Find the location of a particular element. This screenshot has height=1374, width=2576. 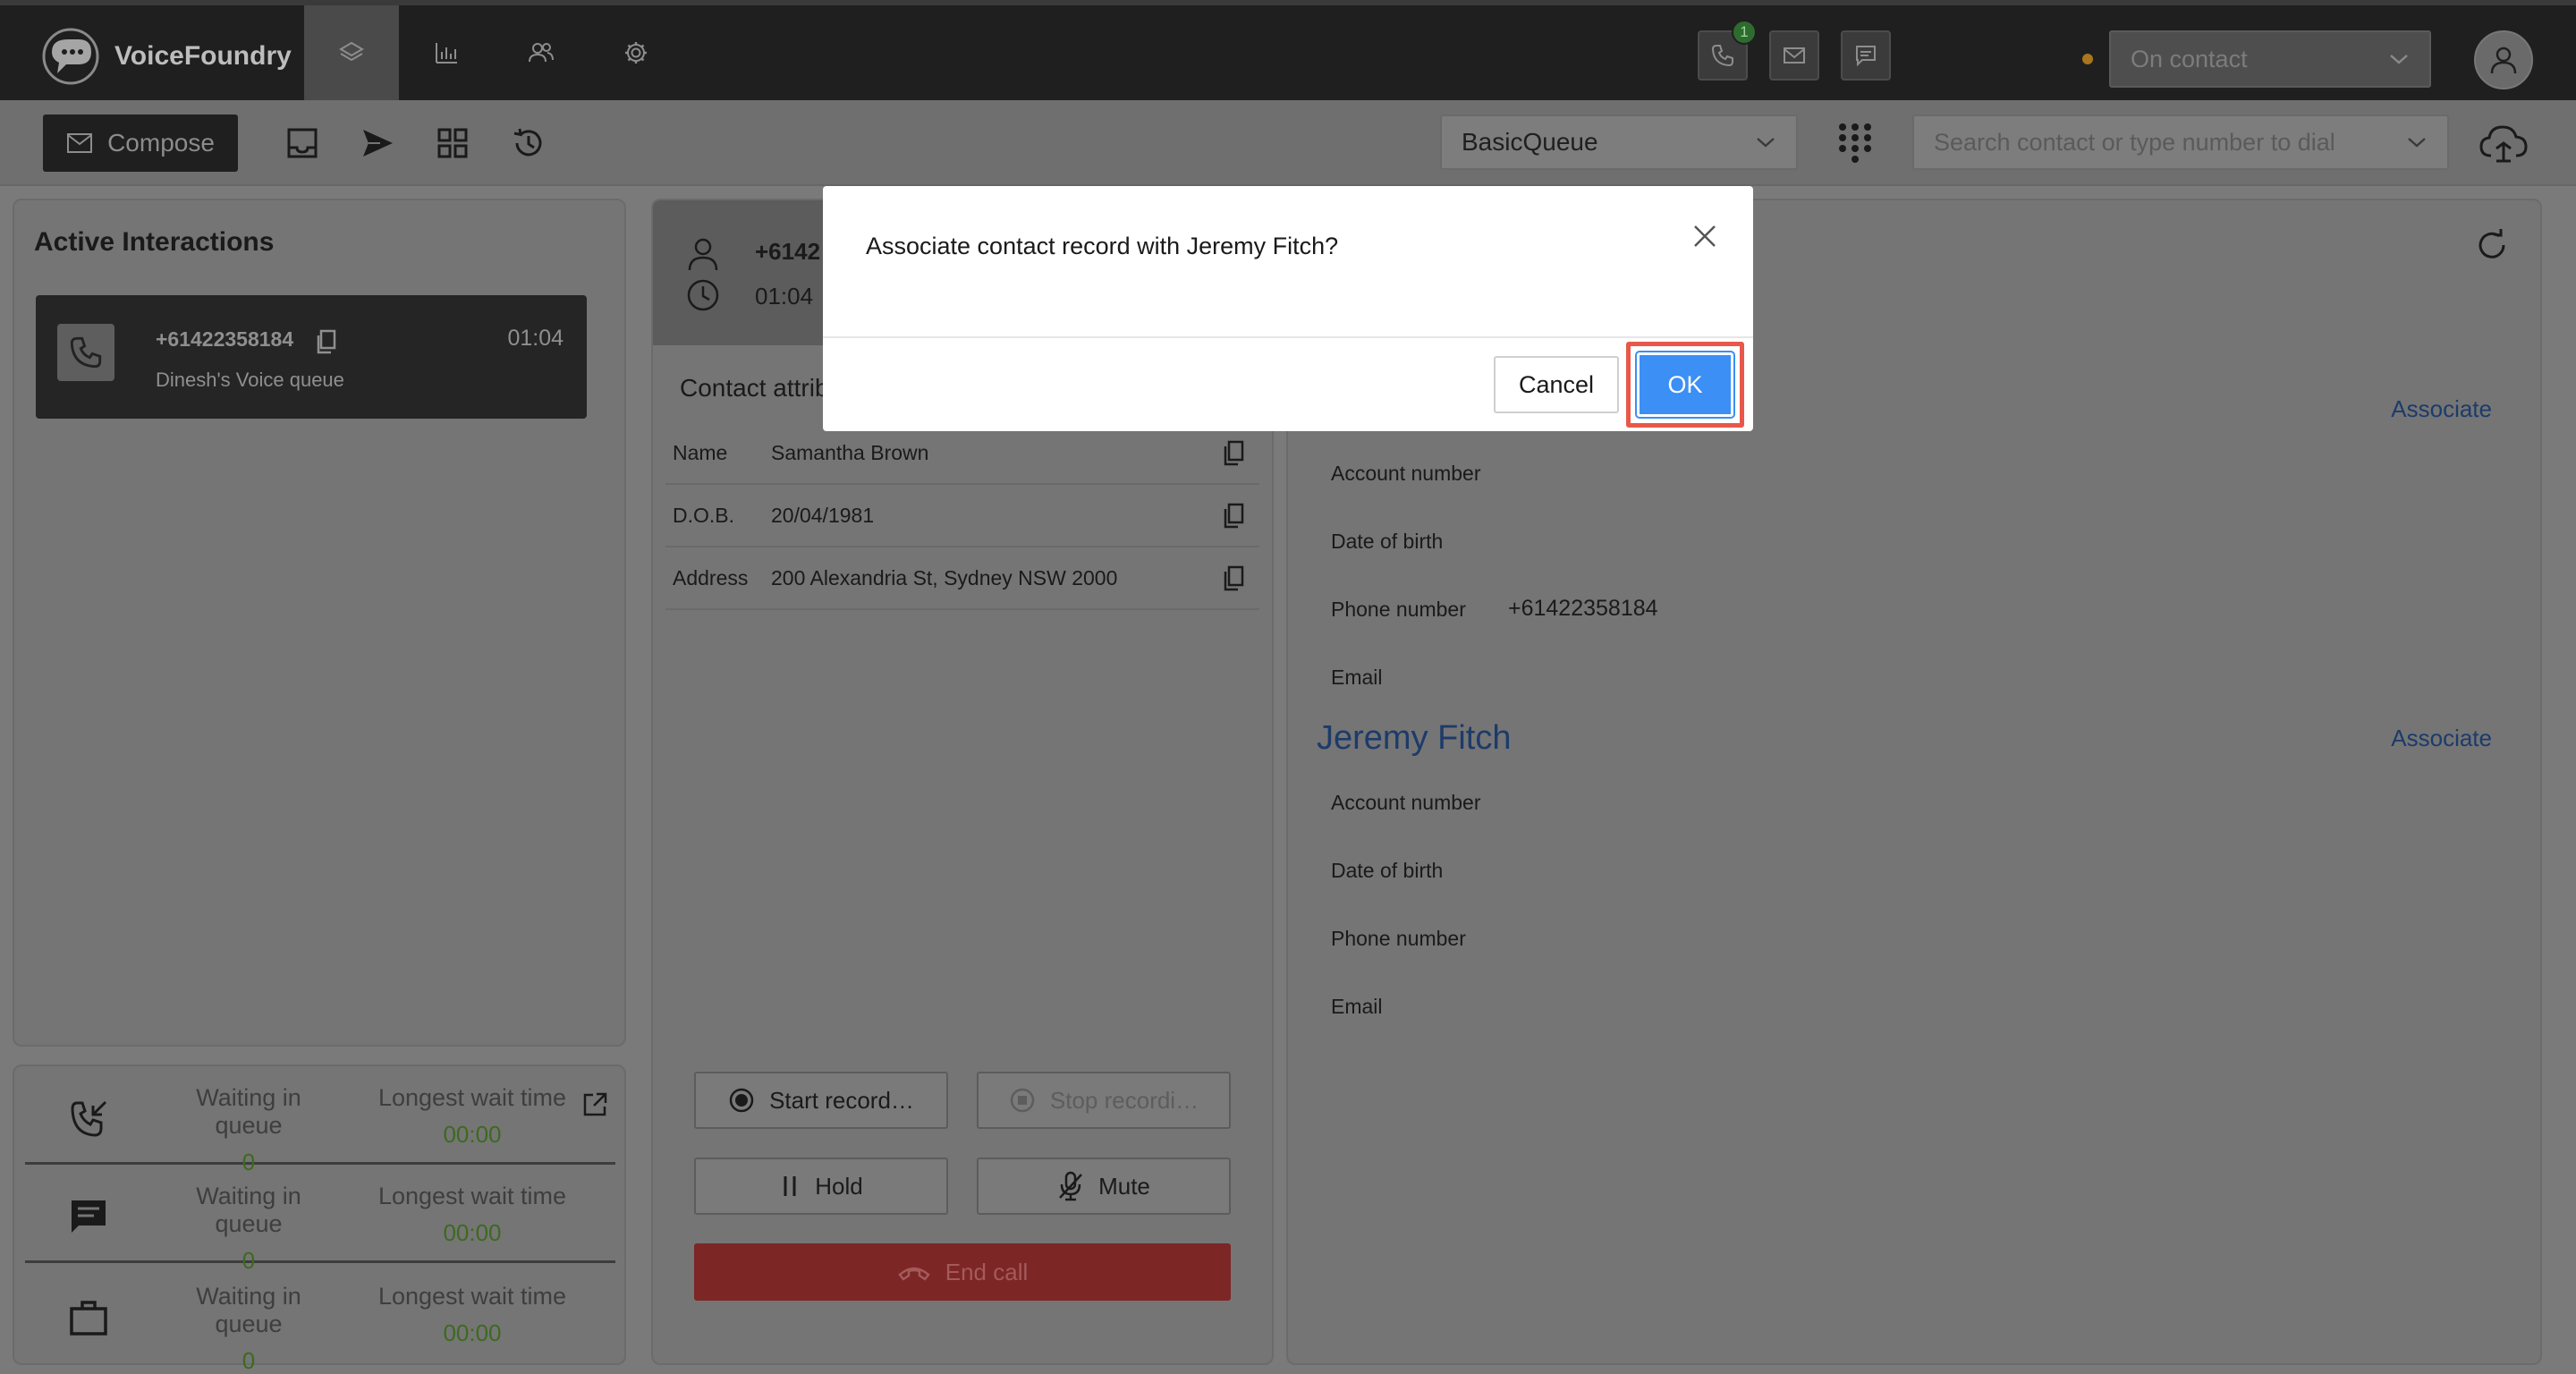

close-icon is located at coordinates (1705, 236).